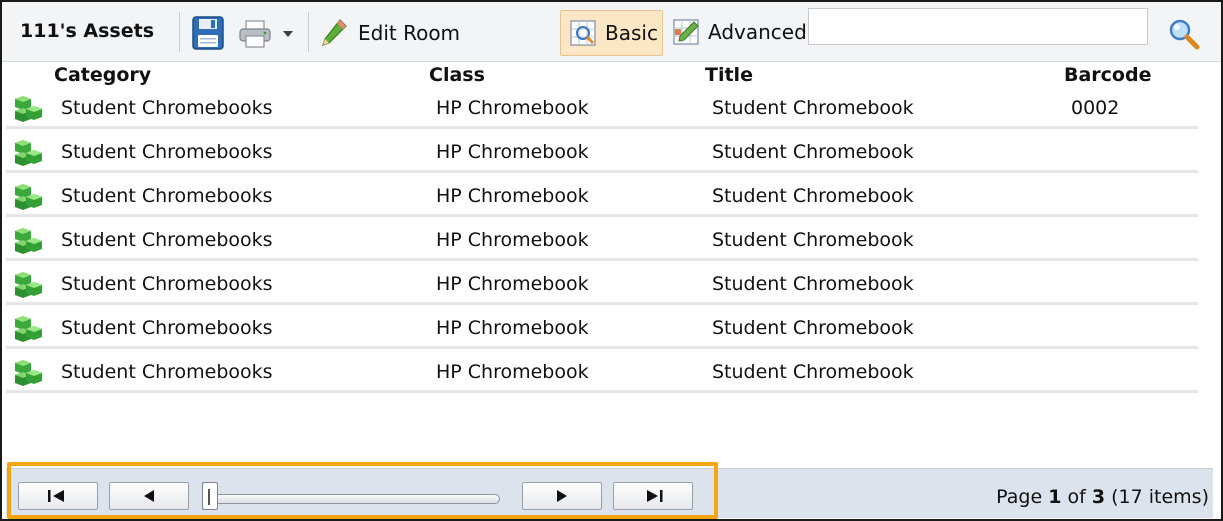 The height and width of the screenshot is (521, 1223). What do you see at coordinates (1098, 497) in the screenshot?
I see `total-pages: 3` at bounding box center [1098, 497].